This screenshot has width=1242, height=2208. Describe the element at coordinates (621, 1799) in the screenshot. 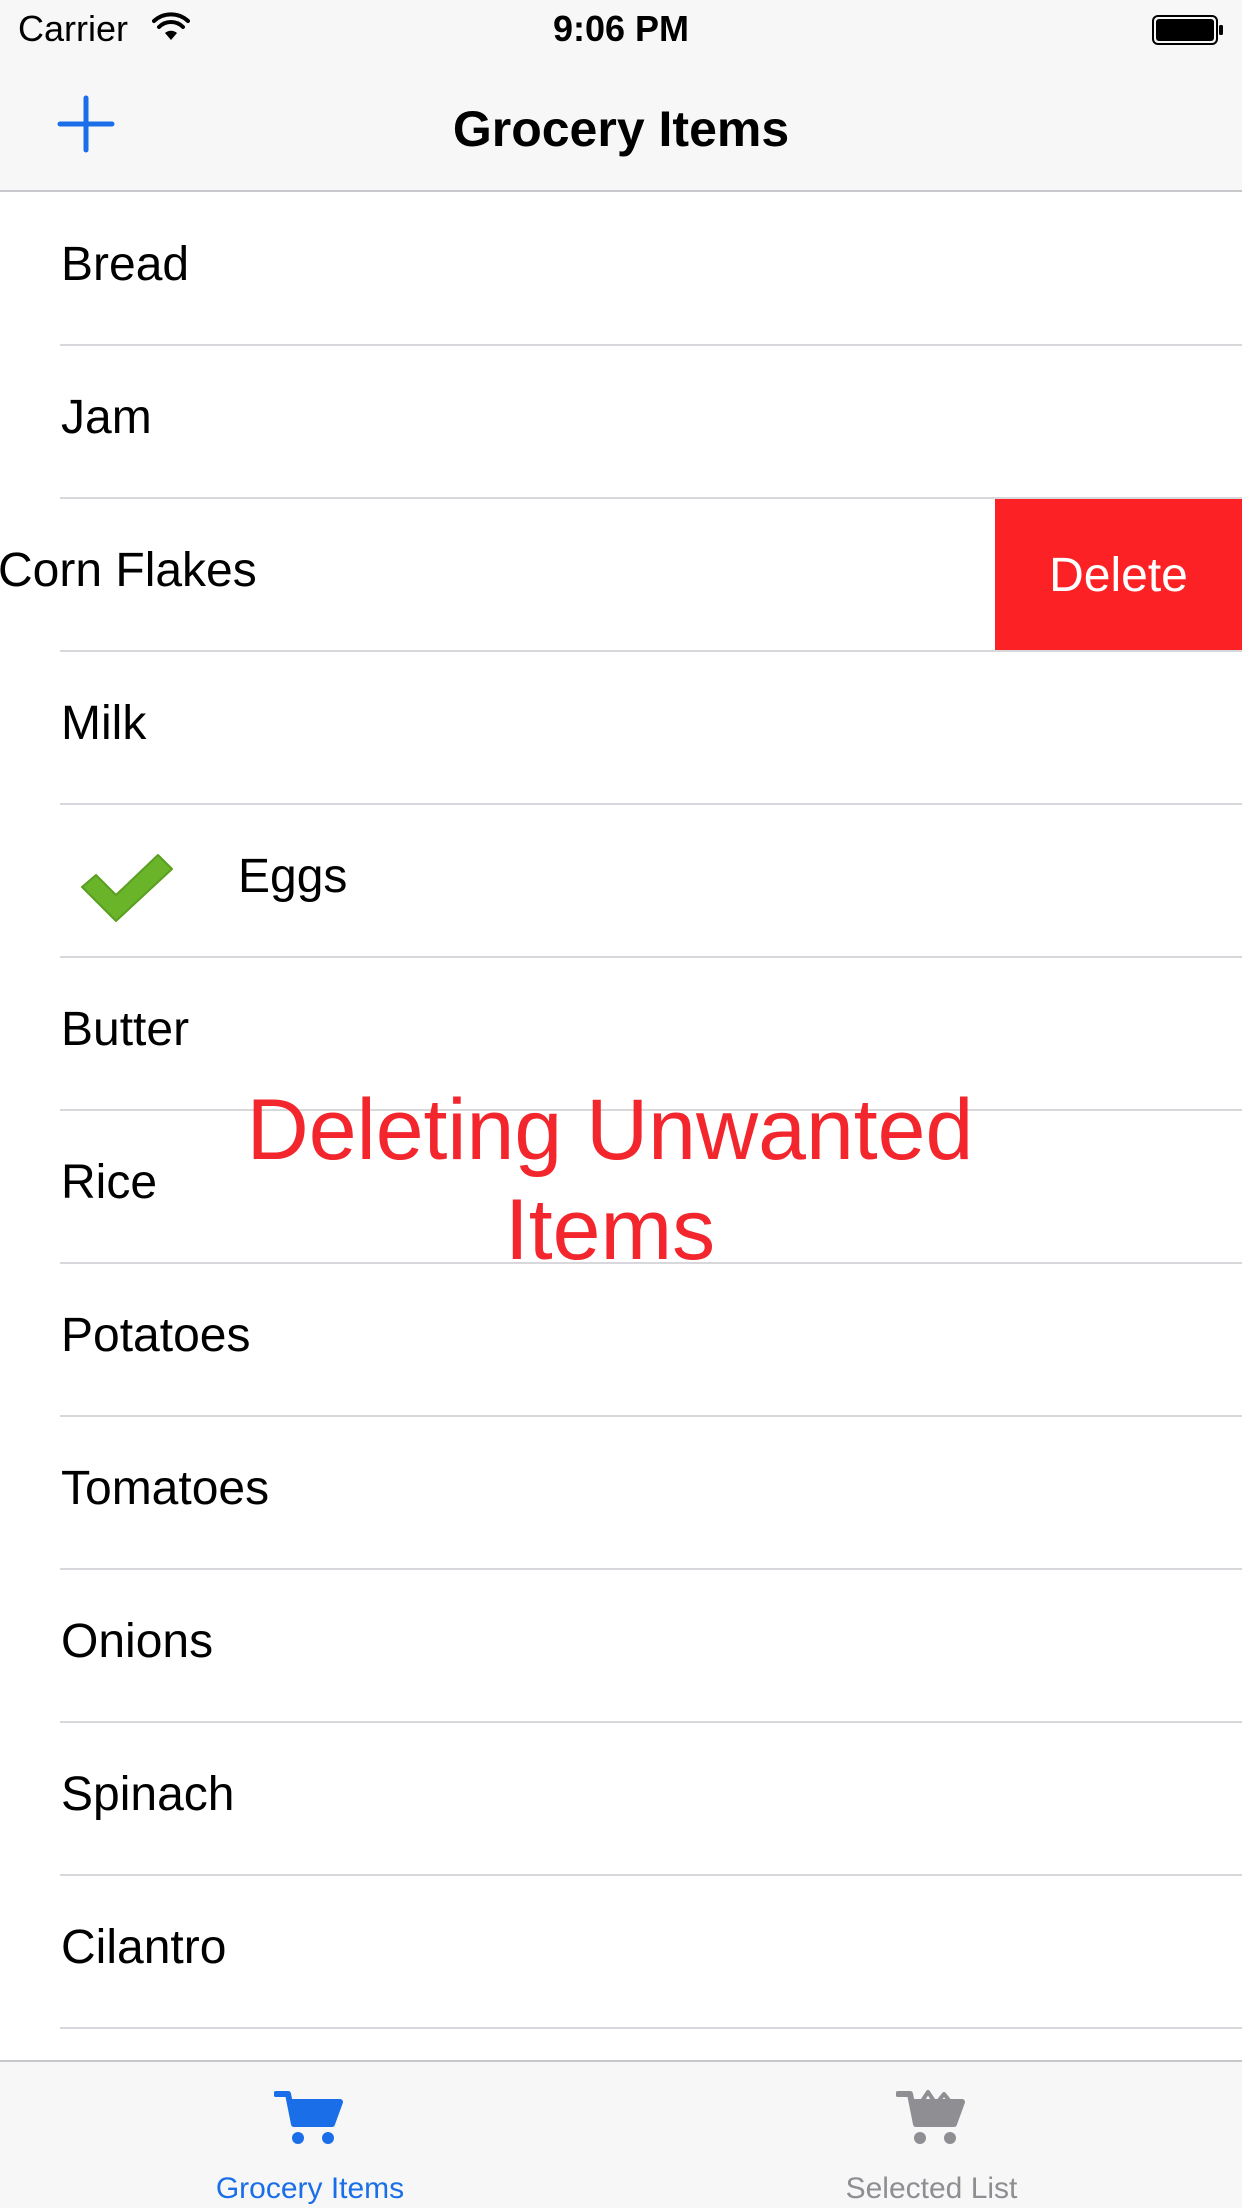

I see `list-item: Spinach` at that location.